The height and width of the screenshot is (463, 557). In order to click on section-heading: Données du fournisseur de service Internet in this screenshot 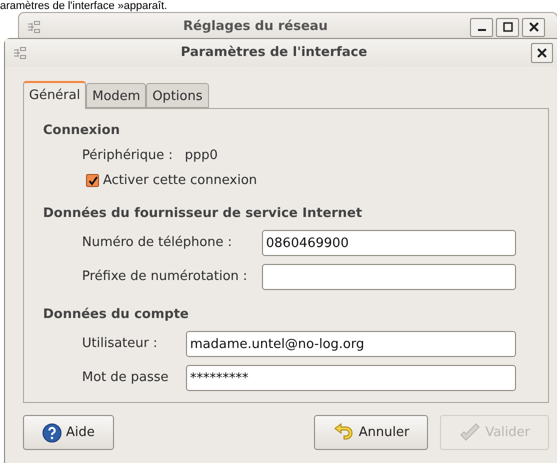, I will do `click(203, 214)`.